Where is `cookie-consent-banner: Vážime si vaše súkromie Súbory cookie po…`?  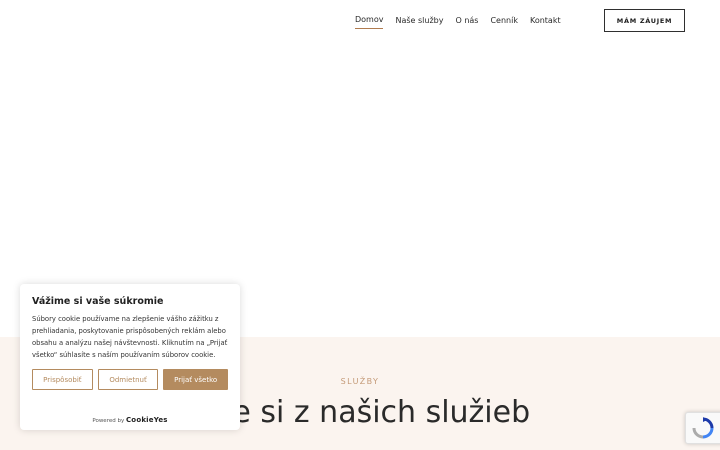 cookie-consent-banner: Vážime si vaše súkromie Súbory cookie po… is located at coordinates (130, 357).